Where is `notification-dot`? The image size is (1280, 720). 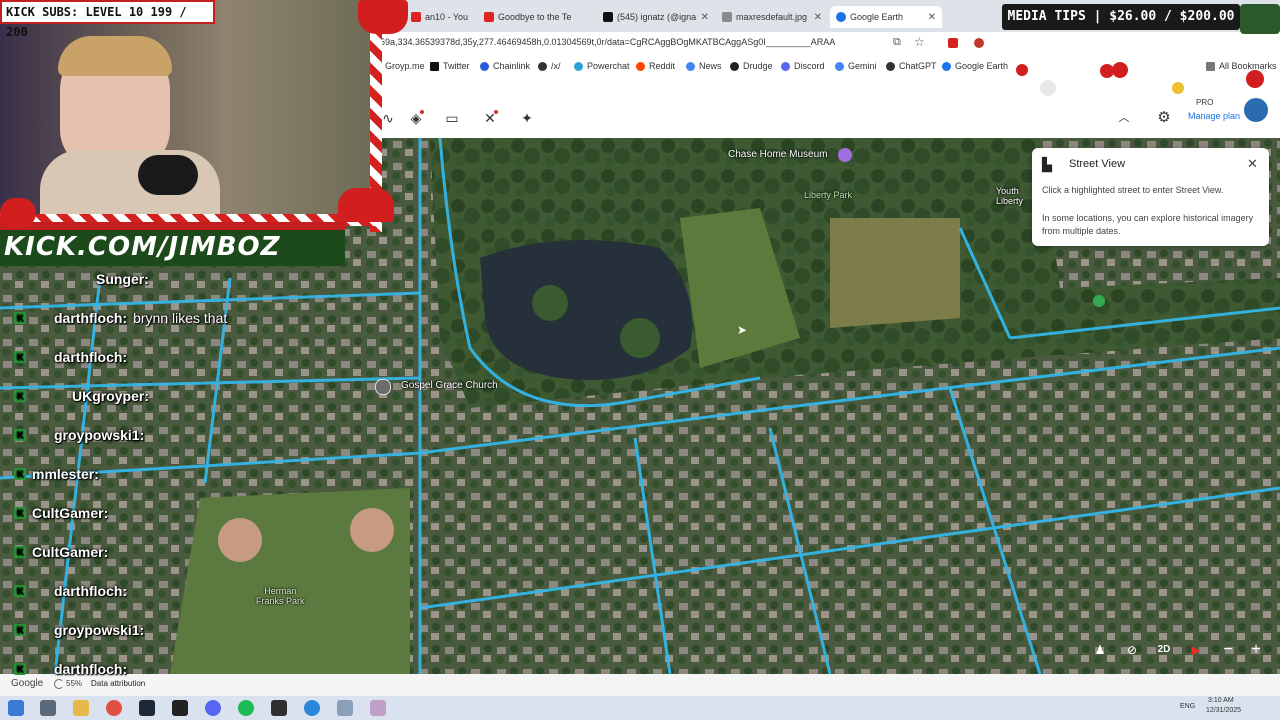 notification-dot is located at coordinates (422, 112).